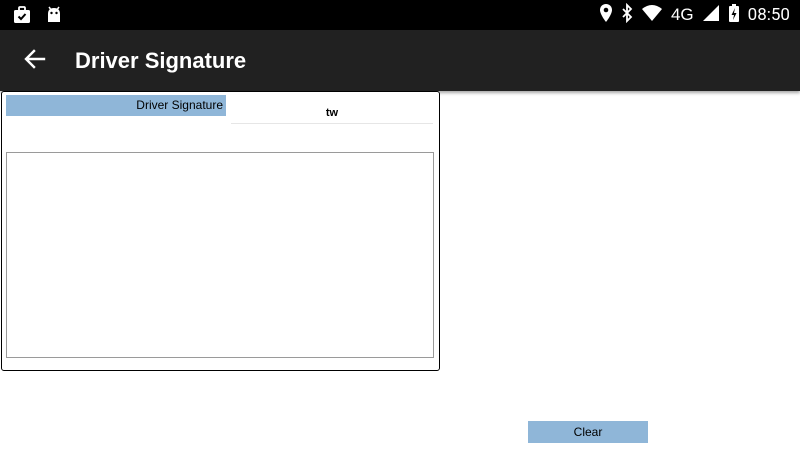 The width and height of the screenshot is (800, 450). Describe the element at coordinates (54, 17) in the screenshot. I see `android-icon` at that location.